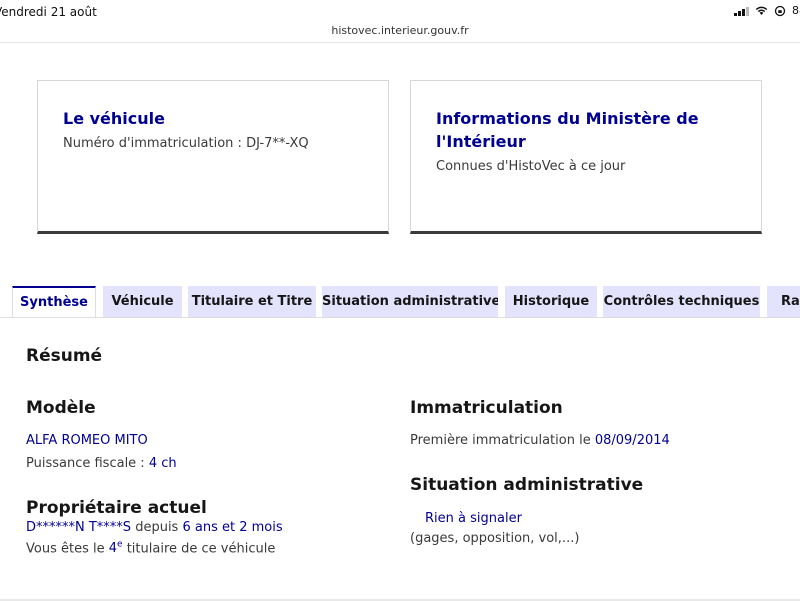 The image size is (800, 601). Describe the element at coordinates (201, 549) in the screenshot. I see `owner-rank-suffix: titulaire de ce véhicule` at that location.